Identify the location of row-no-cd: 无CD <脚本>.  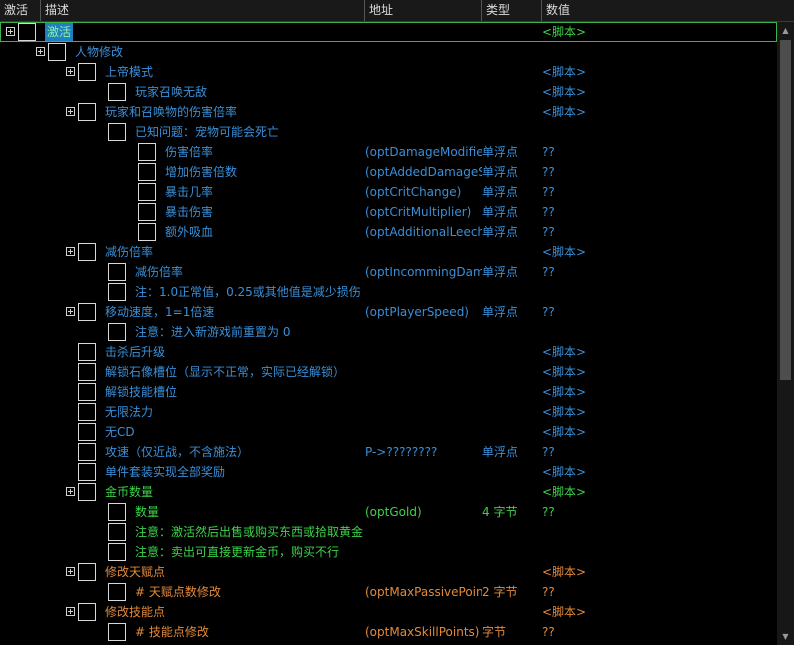
(388, 432).